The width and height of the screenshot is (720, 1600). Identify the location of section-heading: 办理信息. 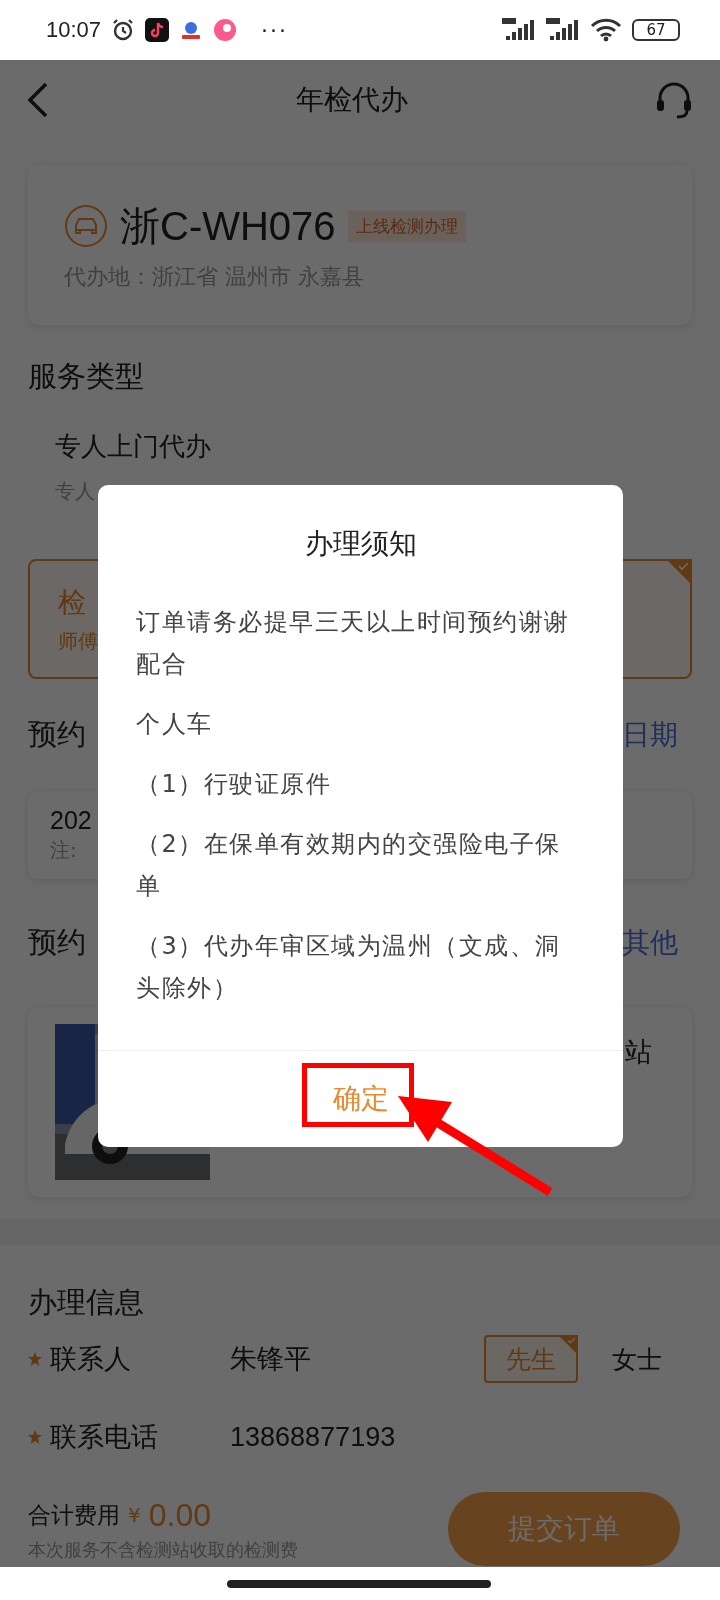
(86, 1302).